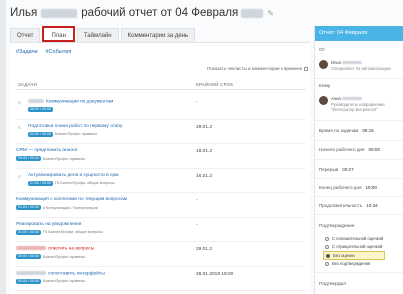 The height and width of the screenshot is (294, 403). I want to click on time-badge: 05:00 / 00:00, so click(40, 109).